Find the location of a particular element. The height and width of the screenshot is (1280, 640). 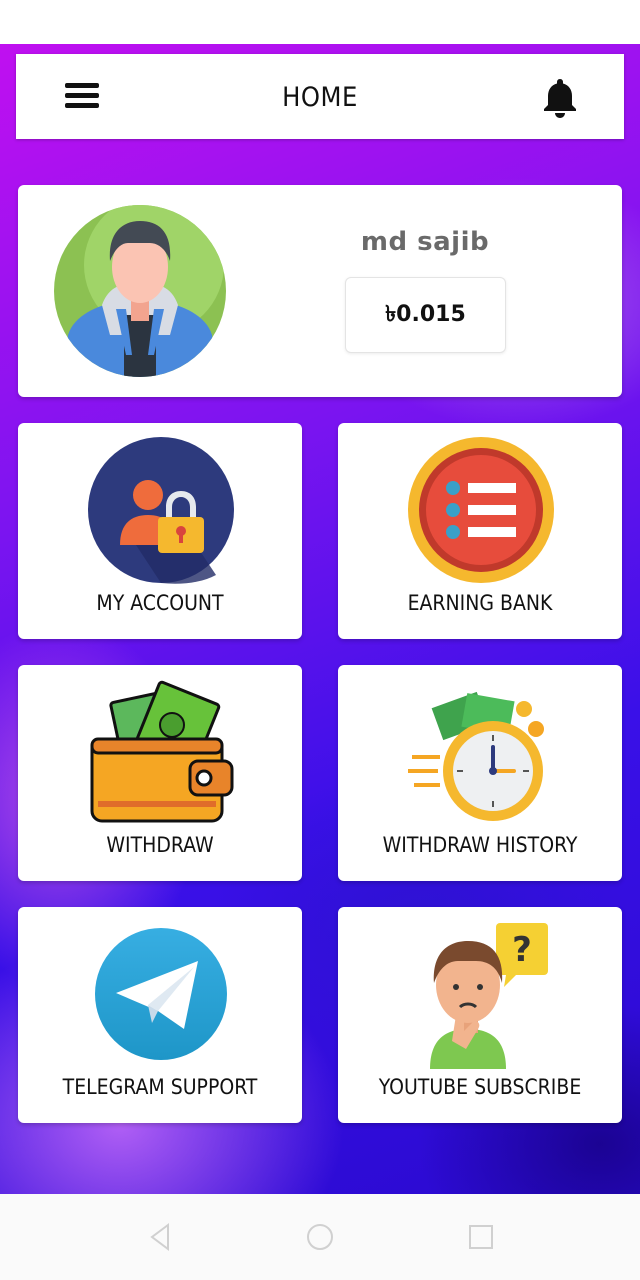

tile-label: TELEGRAM SUPPORT is located at coordinates (160, 1087).